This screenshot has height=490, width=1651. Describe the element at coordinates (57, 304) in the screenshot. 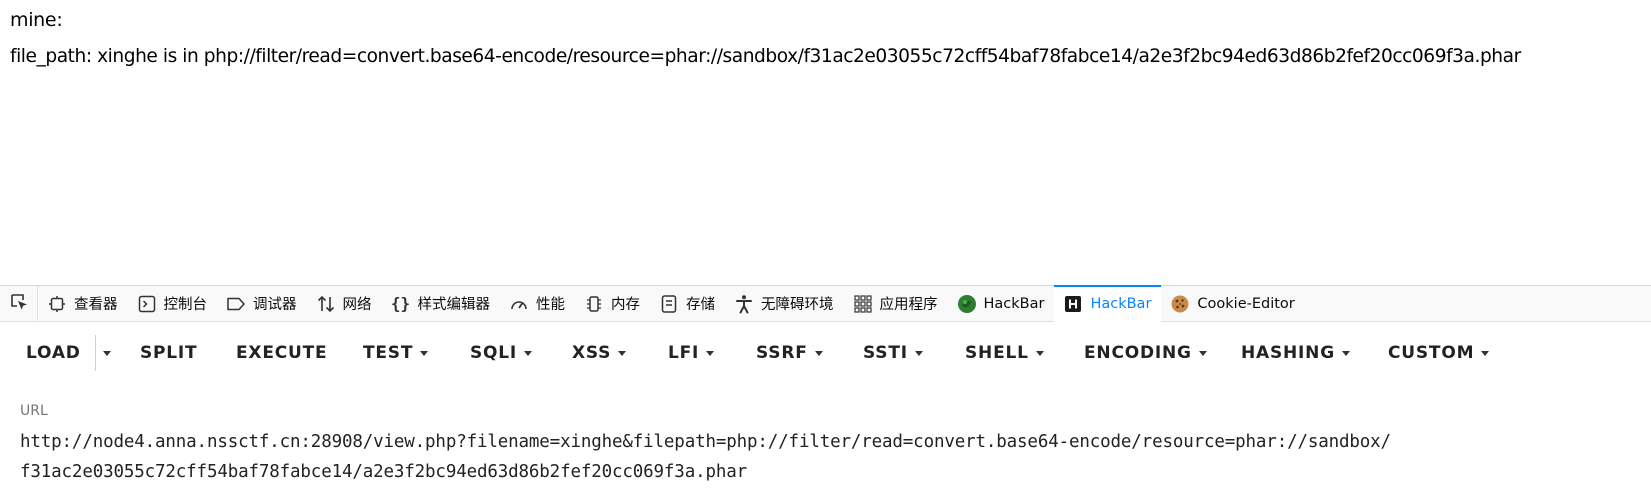

I see `inspector-icon` at that location.